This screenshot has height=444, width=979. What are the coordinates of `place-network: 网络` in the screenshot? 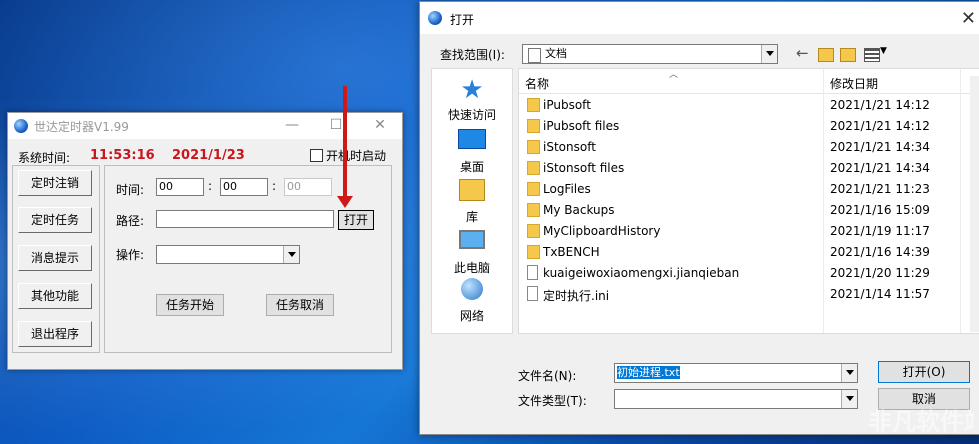 It's located at (472, 300).